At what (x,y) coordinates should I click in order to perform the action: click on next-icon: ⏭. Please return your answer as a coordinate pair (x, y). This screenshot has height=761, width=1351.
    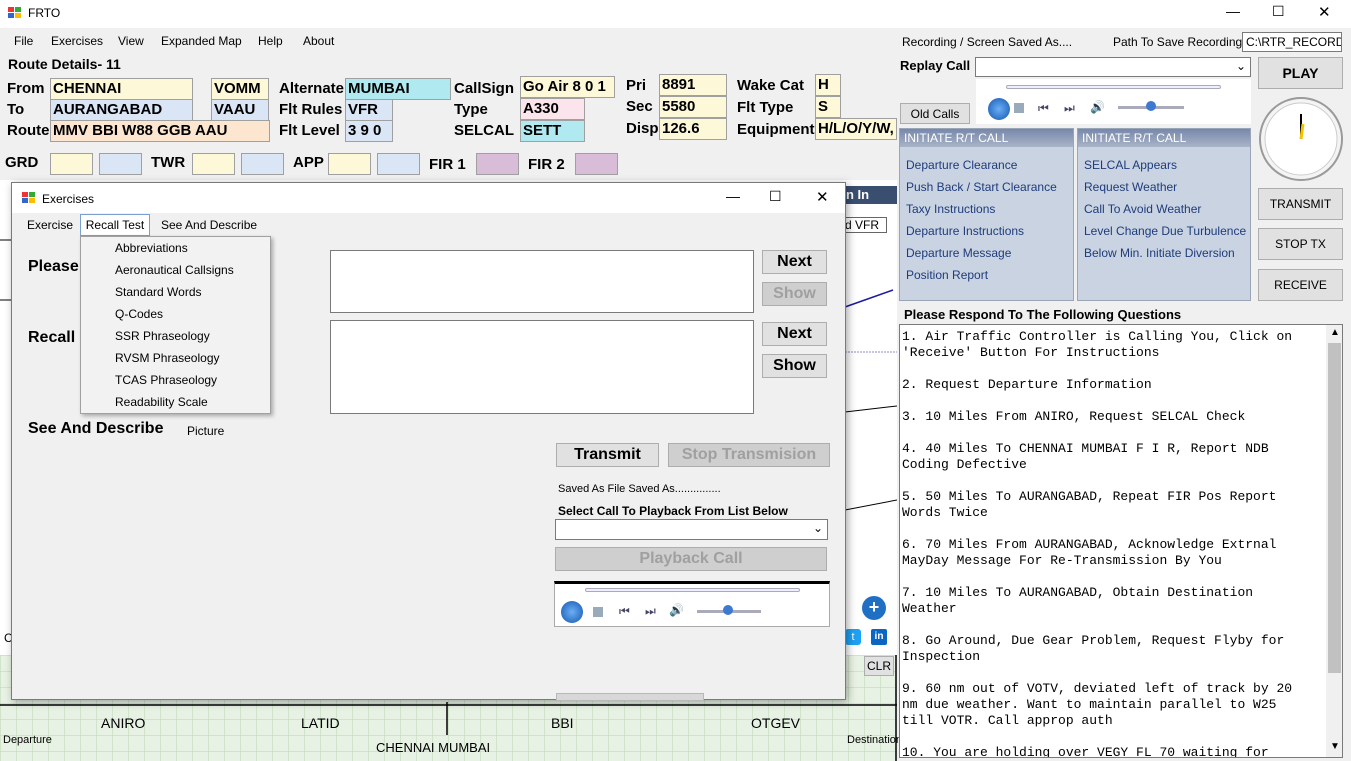
    Looking at the image, I should click on (1069, 108).